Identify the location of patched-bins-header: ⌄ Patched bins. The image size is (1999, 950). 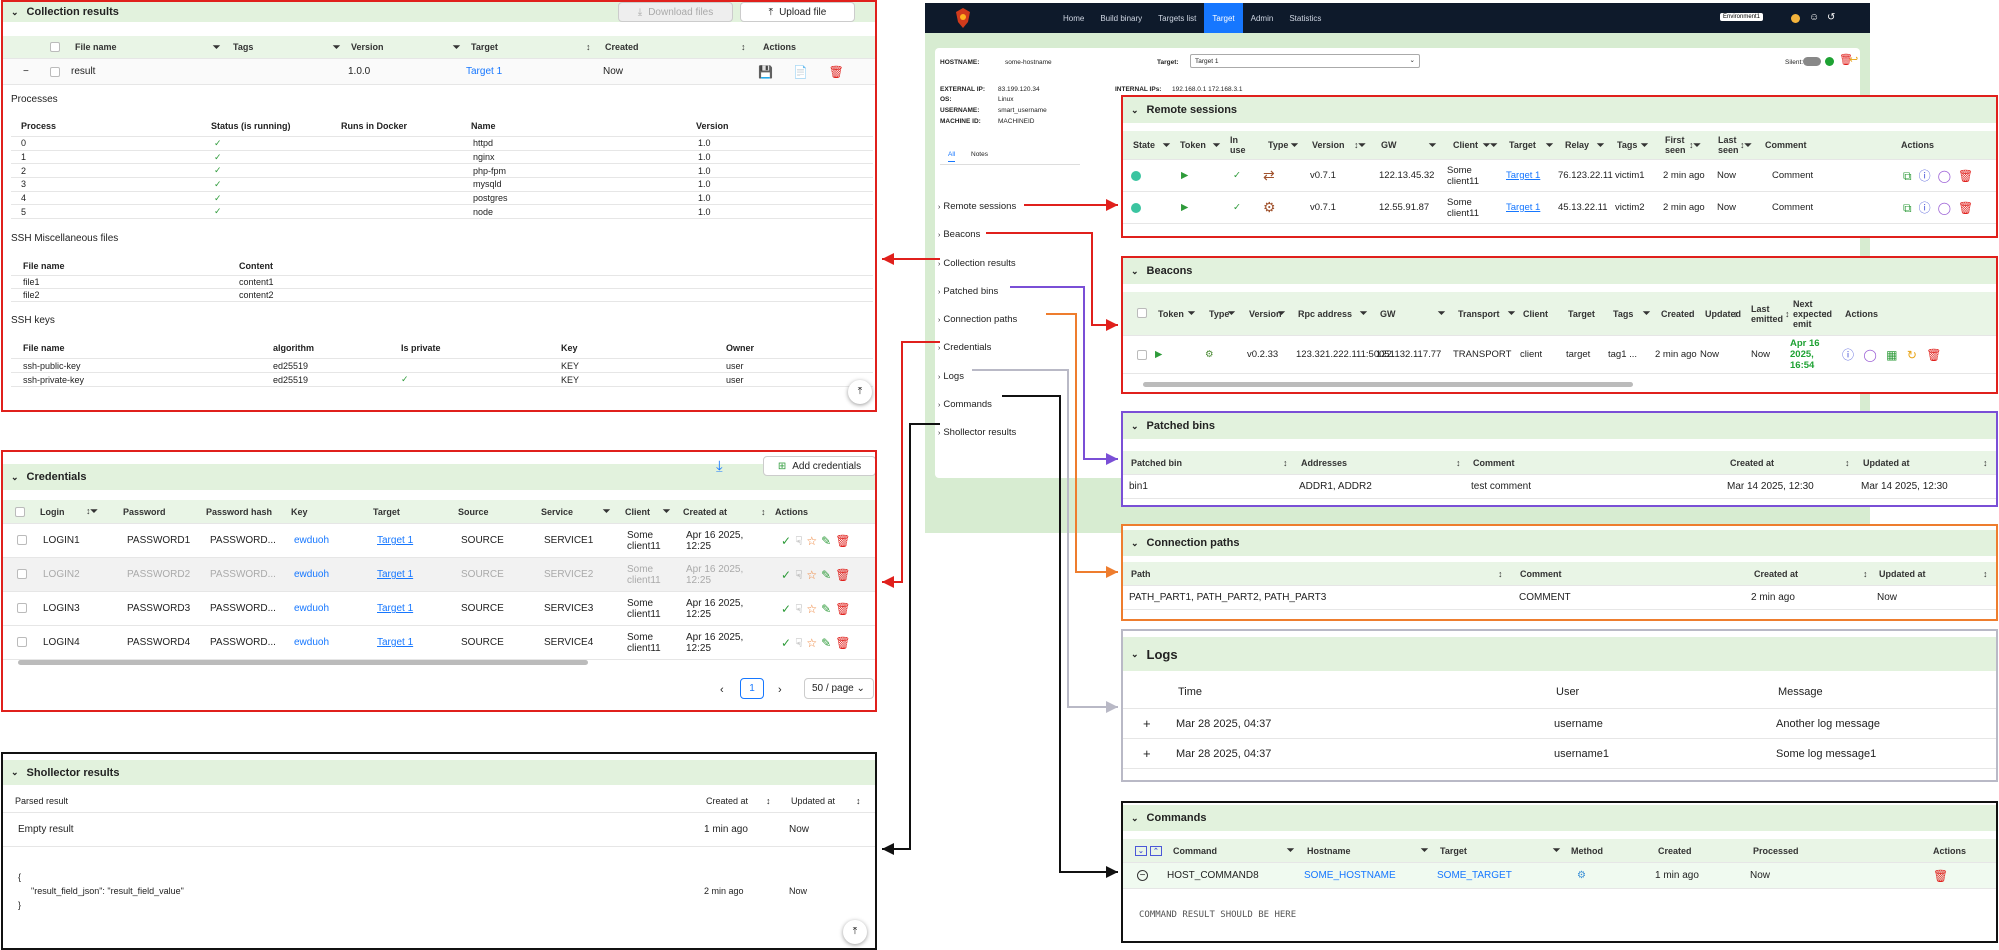
(1559, 426).